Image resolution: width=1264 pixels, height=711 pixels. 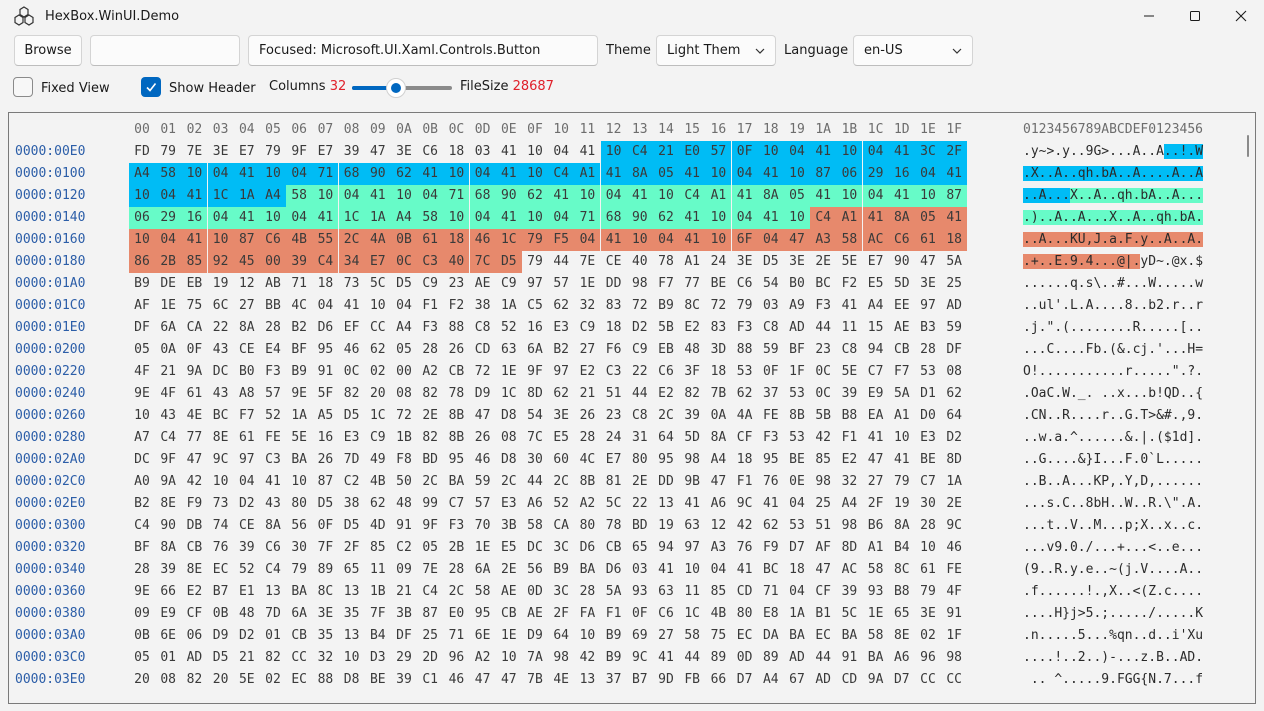 I want to click on hex-byte: 13, so click(x=273, y=592).